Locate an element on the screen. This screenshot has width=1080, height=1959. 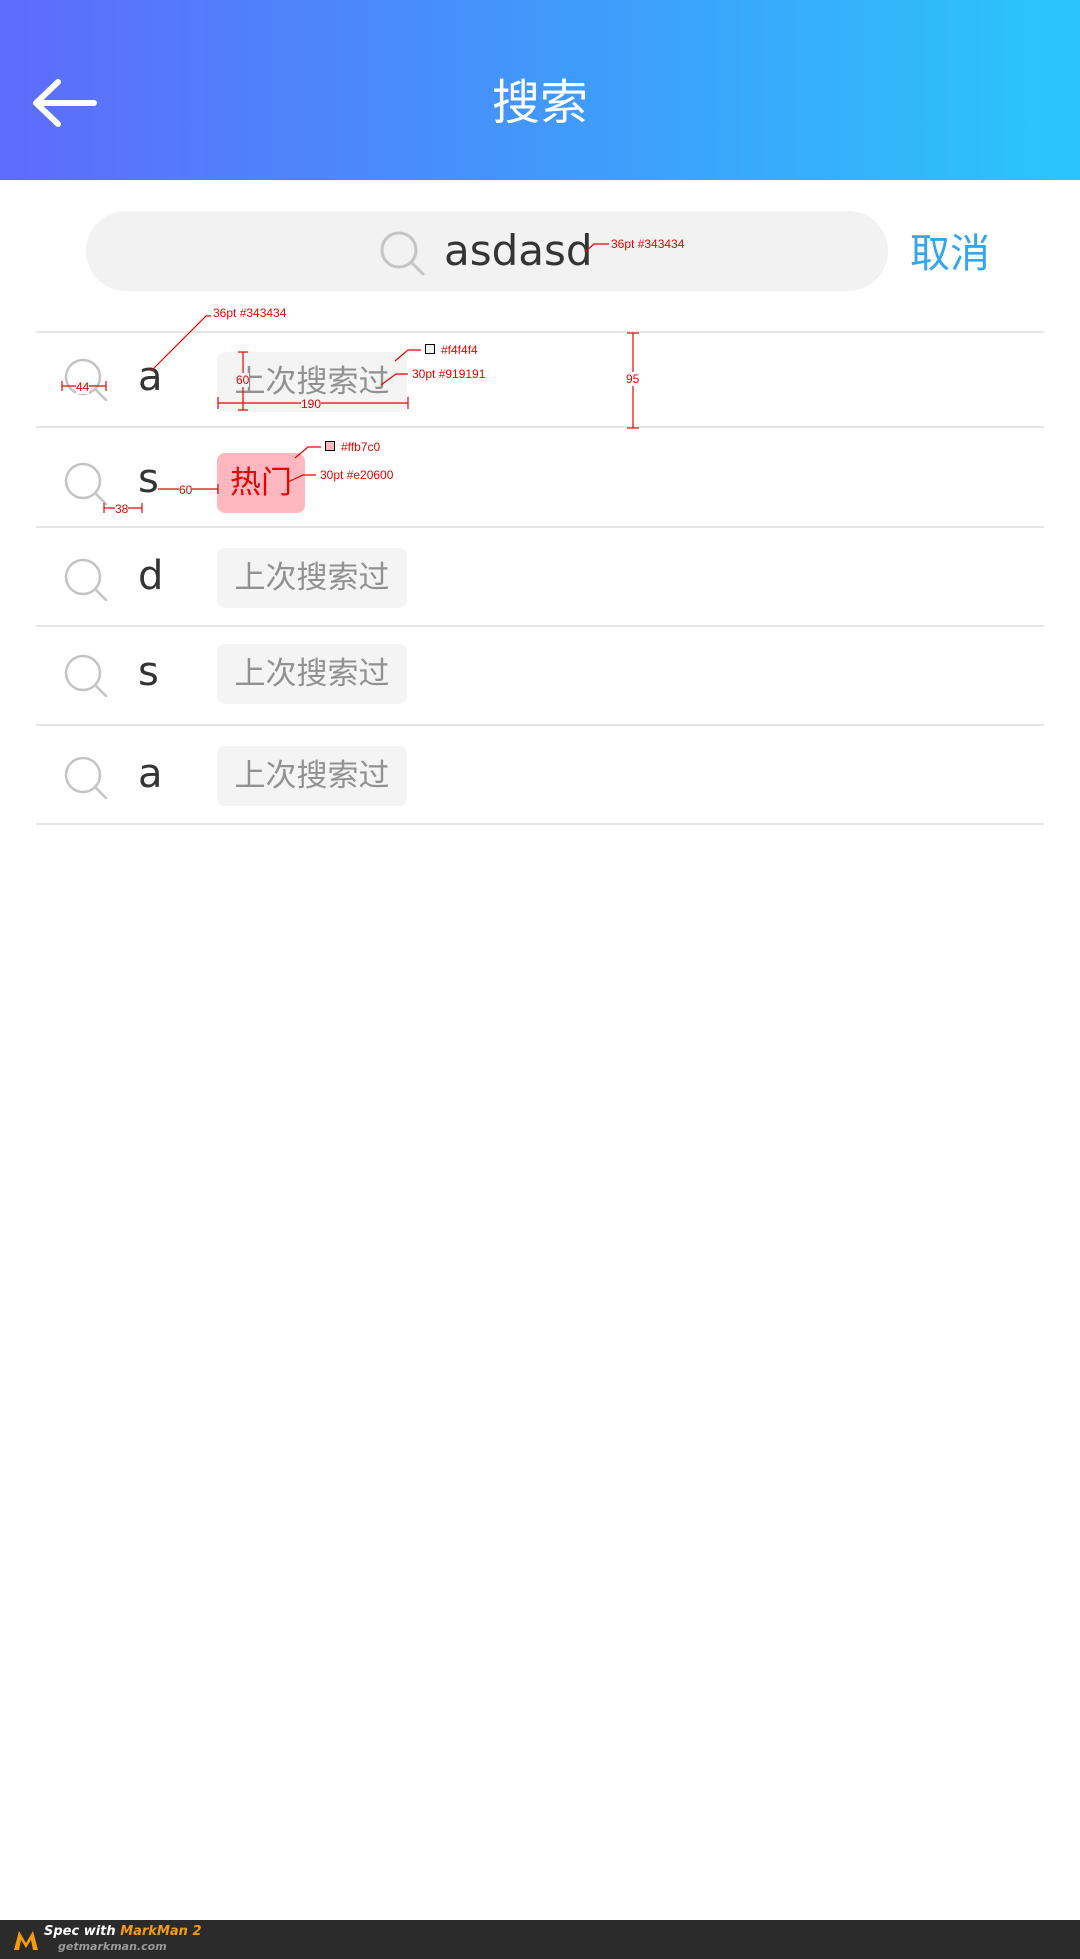
hot-tag: 热门 is located at coordinates (261, 483).